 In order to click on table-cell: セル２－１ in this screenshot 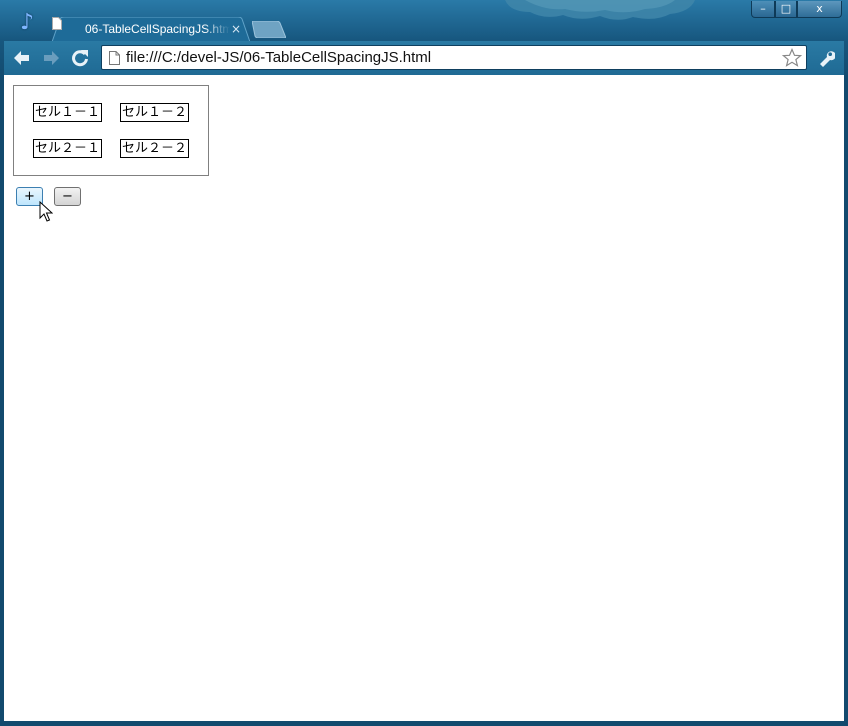, I will do `click(68, 148)`.